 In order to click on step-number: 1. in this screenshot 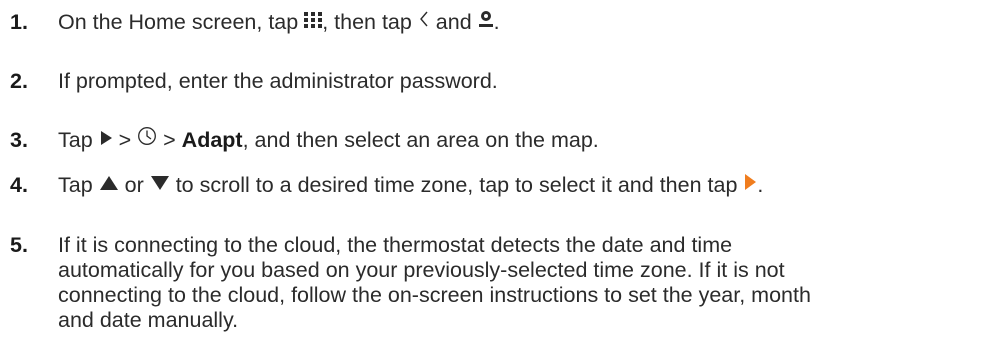, I will do `click(19, 22)`.